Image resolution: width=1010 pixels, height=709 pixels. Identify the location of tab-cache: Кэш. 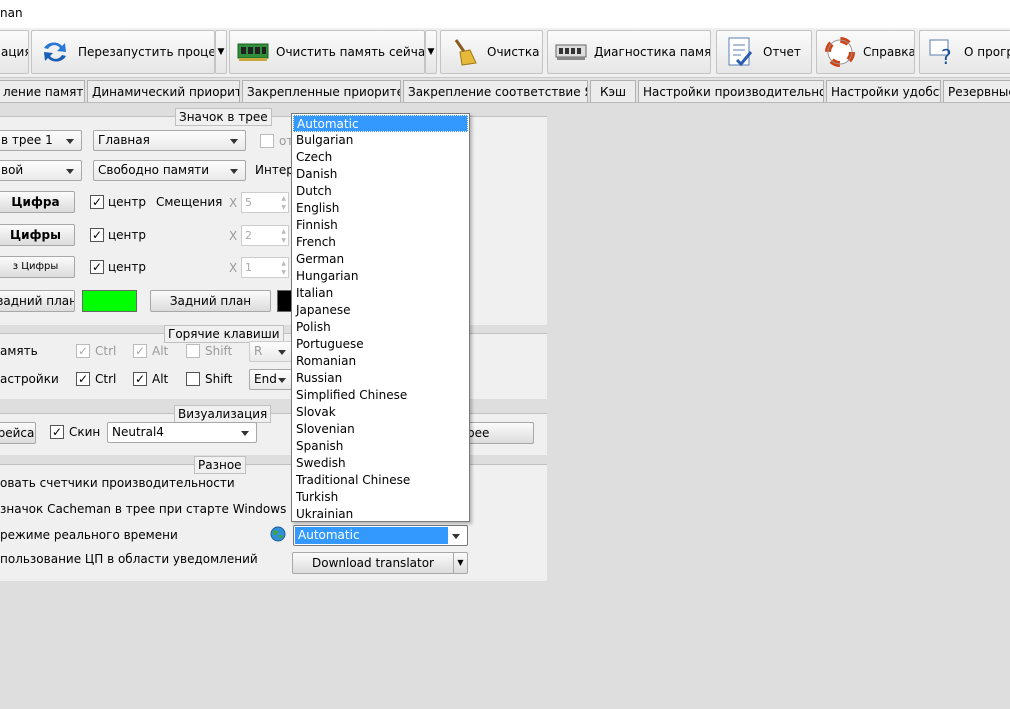
(613, 91).